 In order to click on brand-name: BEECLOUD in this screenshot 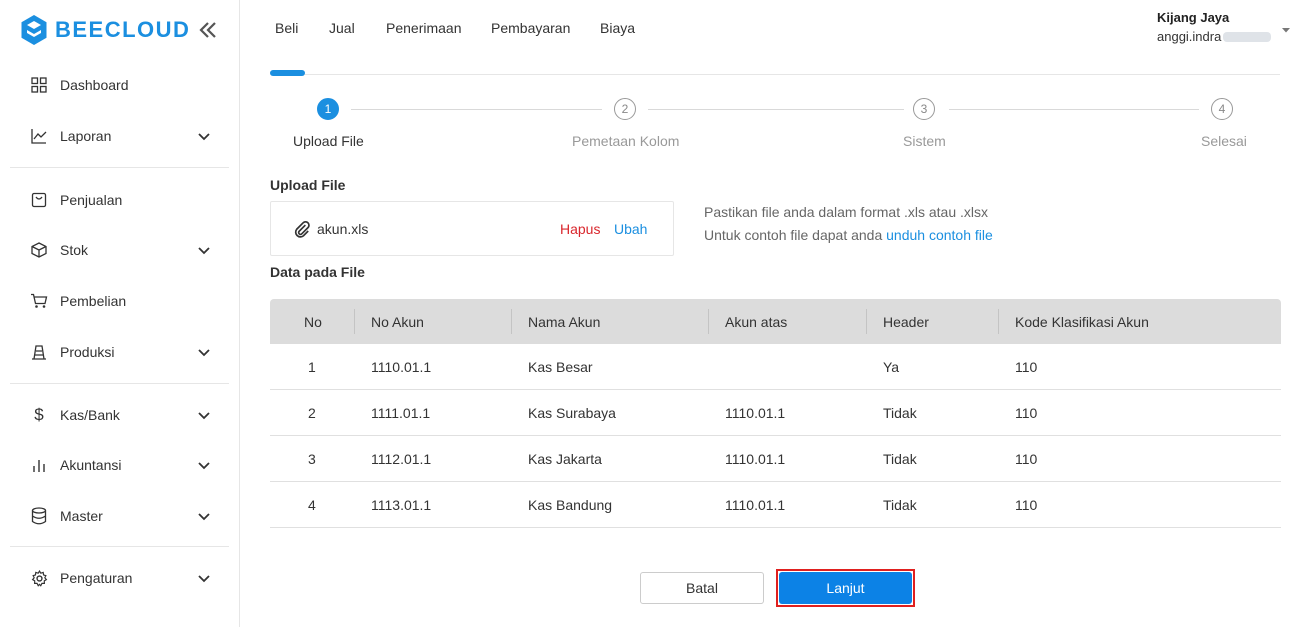, I will do `click(123, 29)`.